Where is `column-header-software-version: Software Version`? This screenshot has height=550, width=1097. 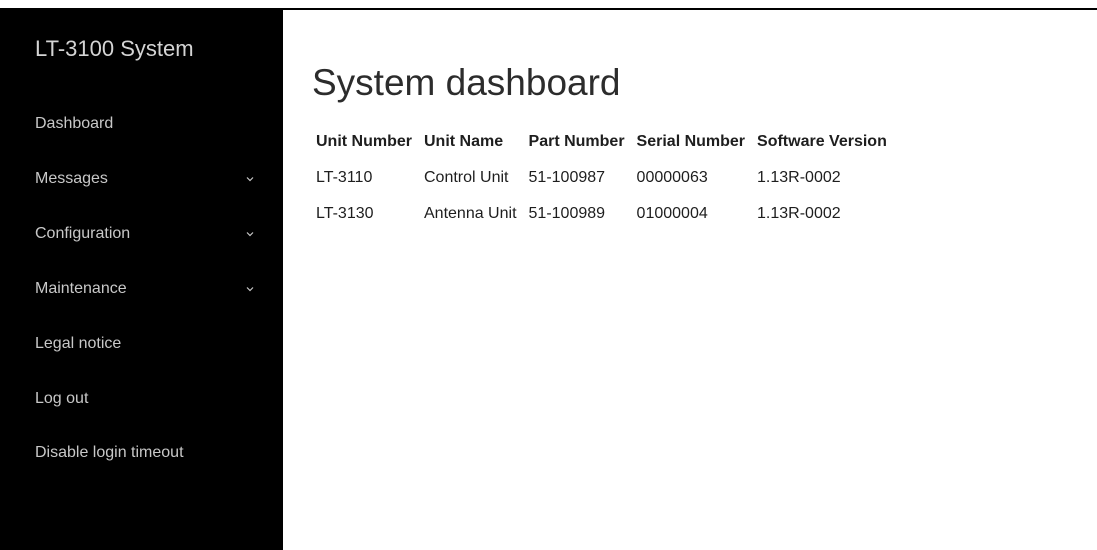 column-header-software-version: Software Version is located at coordinates (822, 141).